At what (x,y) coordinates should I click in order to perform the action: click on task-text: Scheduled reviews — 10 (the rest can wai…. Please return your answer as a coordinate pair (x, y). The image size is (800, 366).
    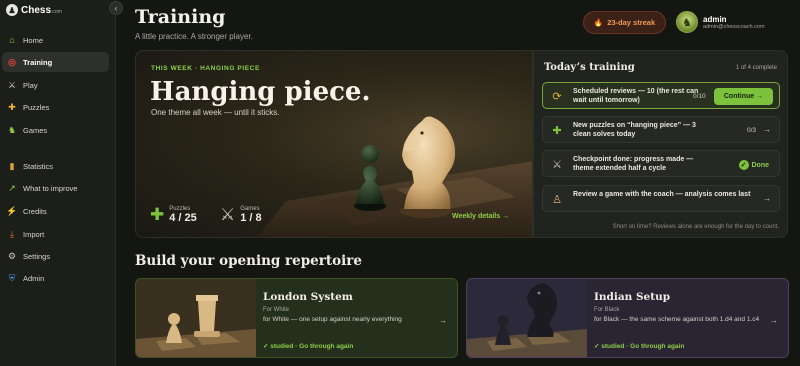
    Looking at the image, I should click on (636, 96).